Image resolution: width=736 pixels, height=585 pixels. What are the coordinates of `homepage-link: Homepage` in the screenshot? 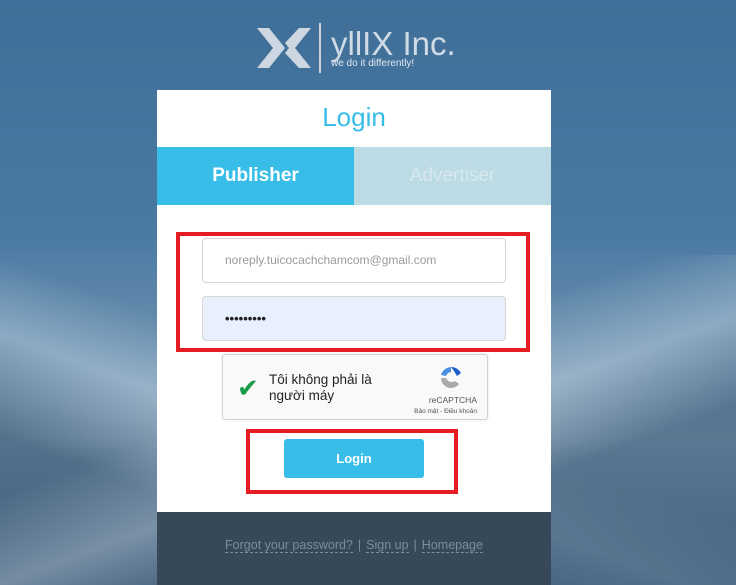 It's located at (452, 545).